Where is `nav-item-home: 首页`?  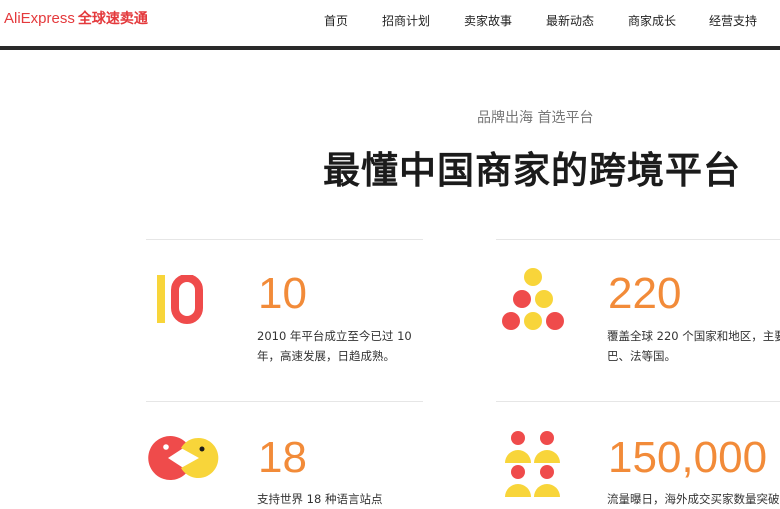 nav-item-home: 首页 is located at coordinates (336, 20).